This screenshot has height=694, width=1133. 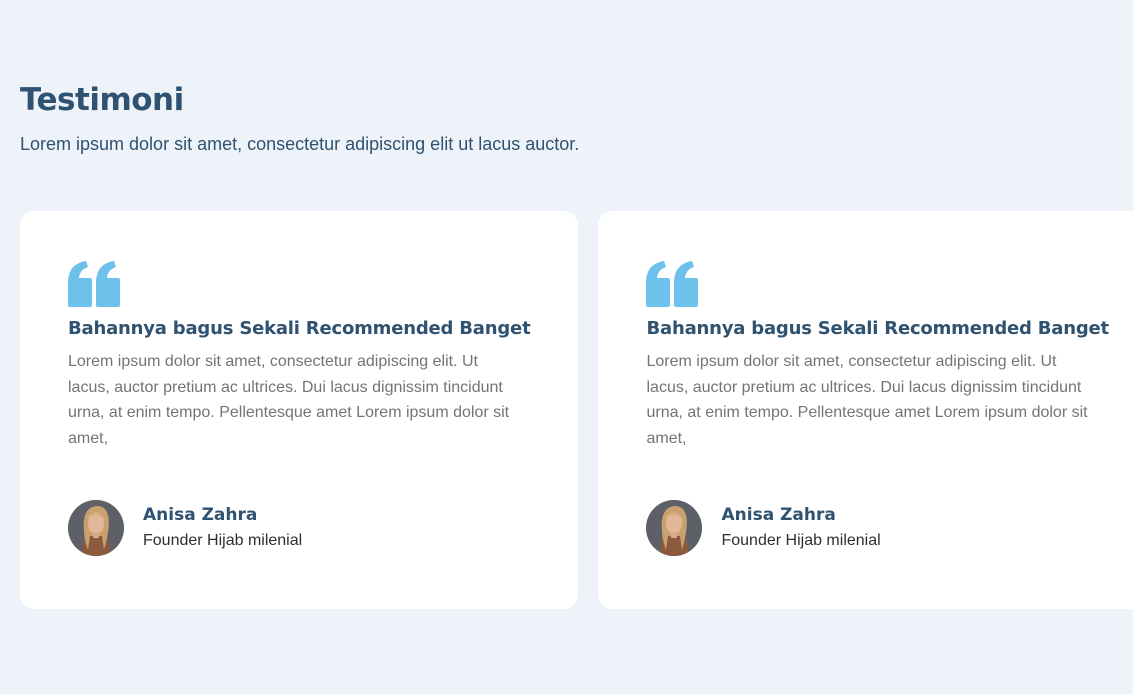 What do you see at coordinates (102, 100) in the screenshot?
I see `section-title: Testimoni` at bounding box center [102, 100].